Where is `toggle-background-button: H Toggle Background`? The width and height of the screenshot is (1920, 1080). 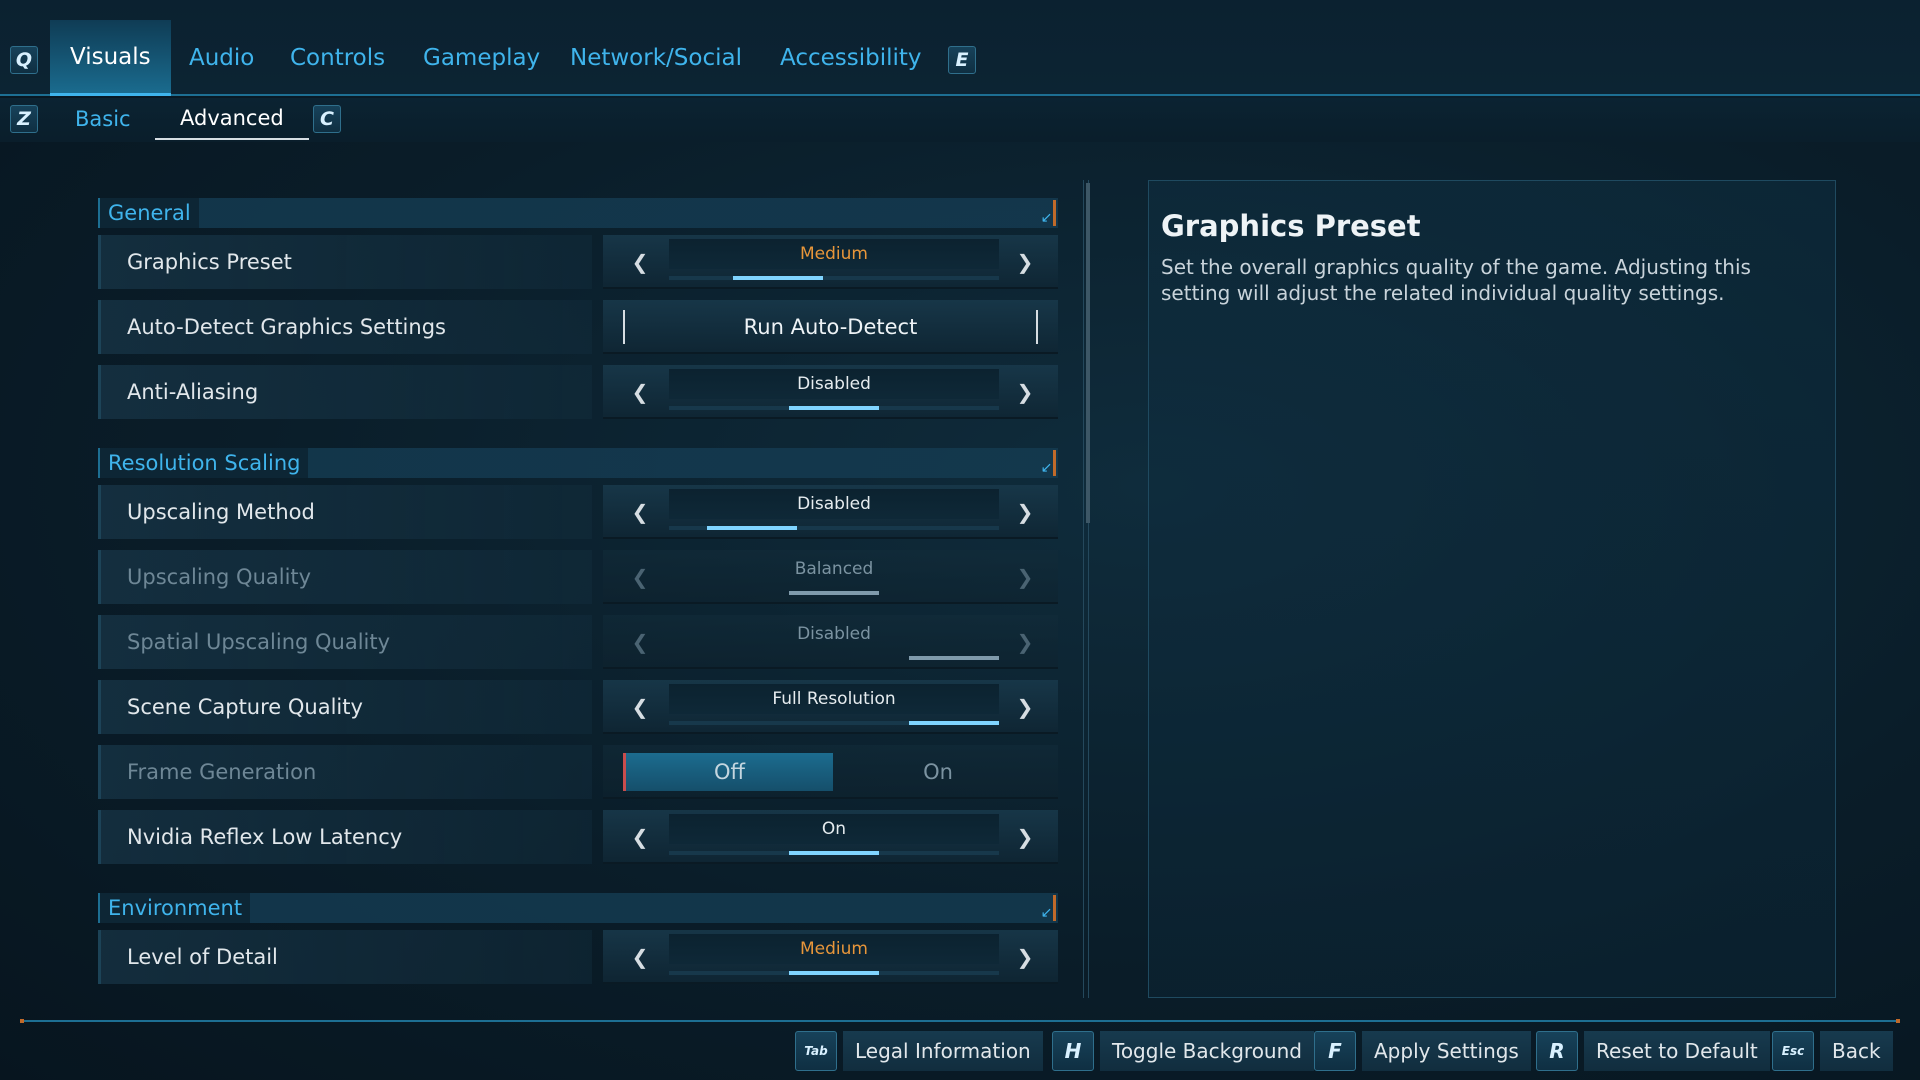
toggle-background-button: H Toggle Background is located at coordinates (1183, 1051).